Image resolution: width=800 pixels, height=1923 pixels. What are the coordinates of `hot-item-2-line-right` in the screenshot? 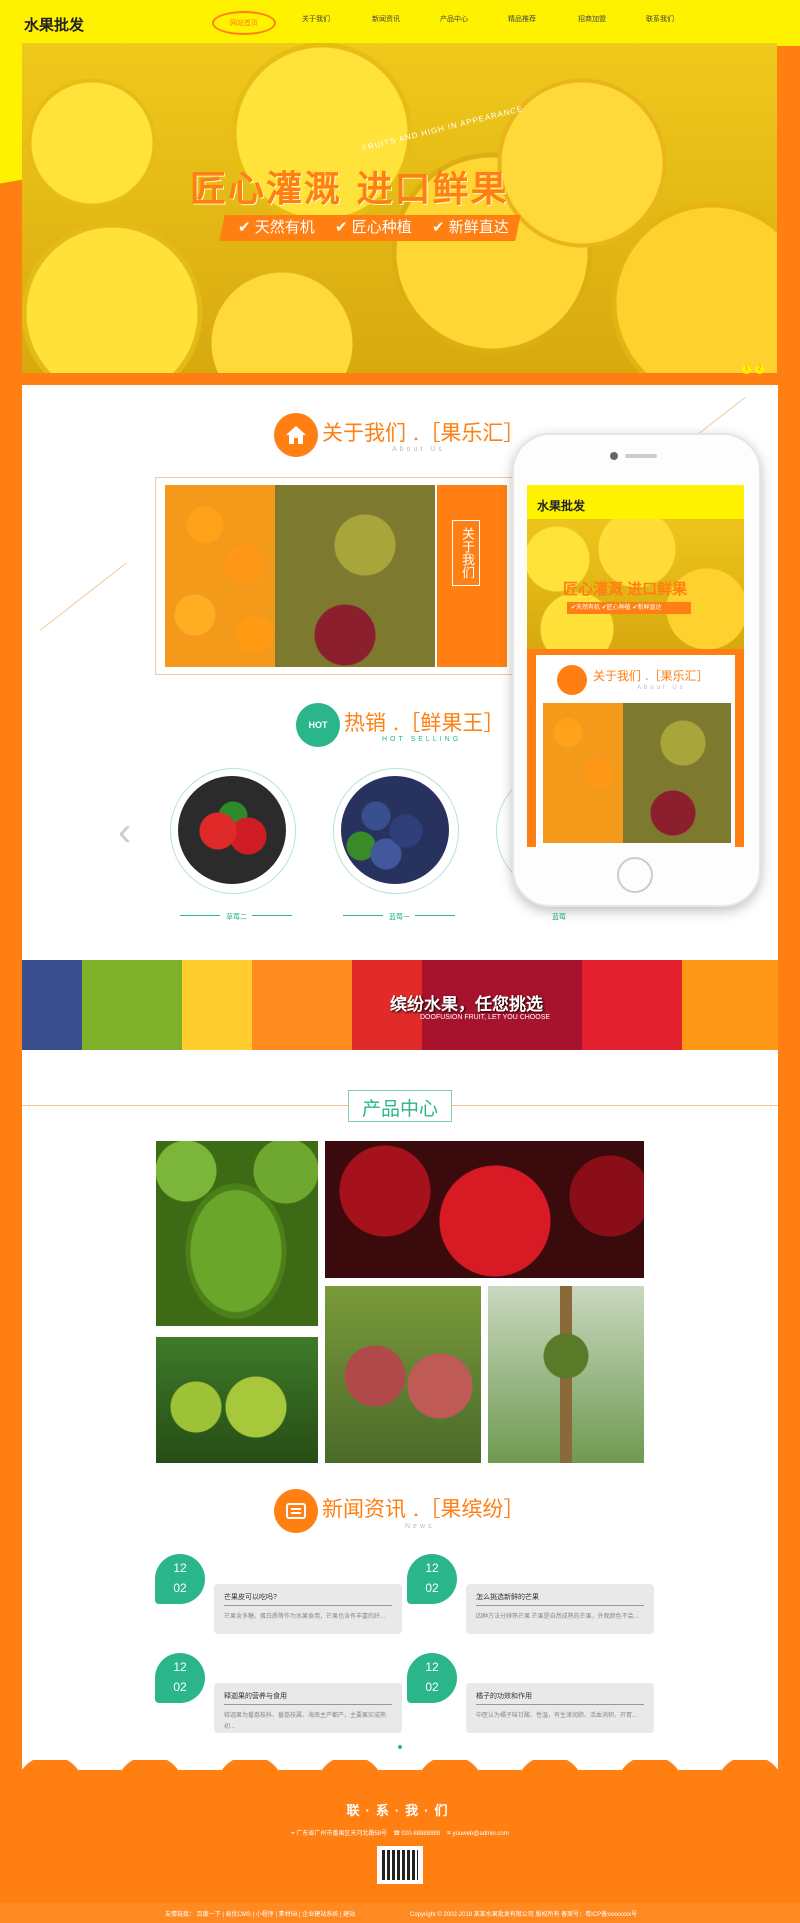 It's located at (435, 915).